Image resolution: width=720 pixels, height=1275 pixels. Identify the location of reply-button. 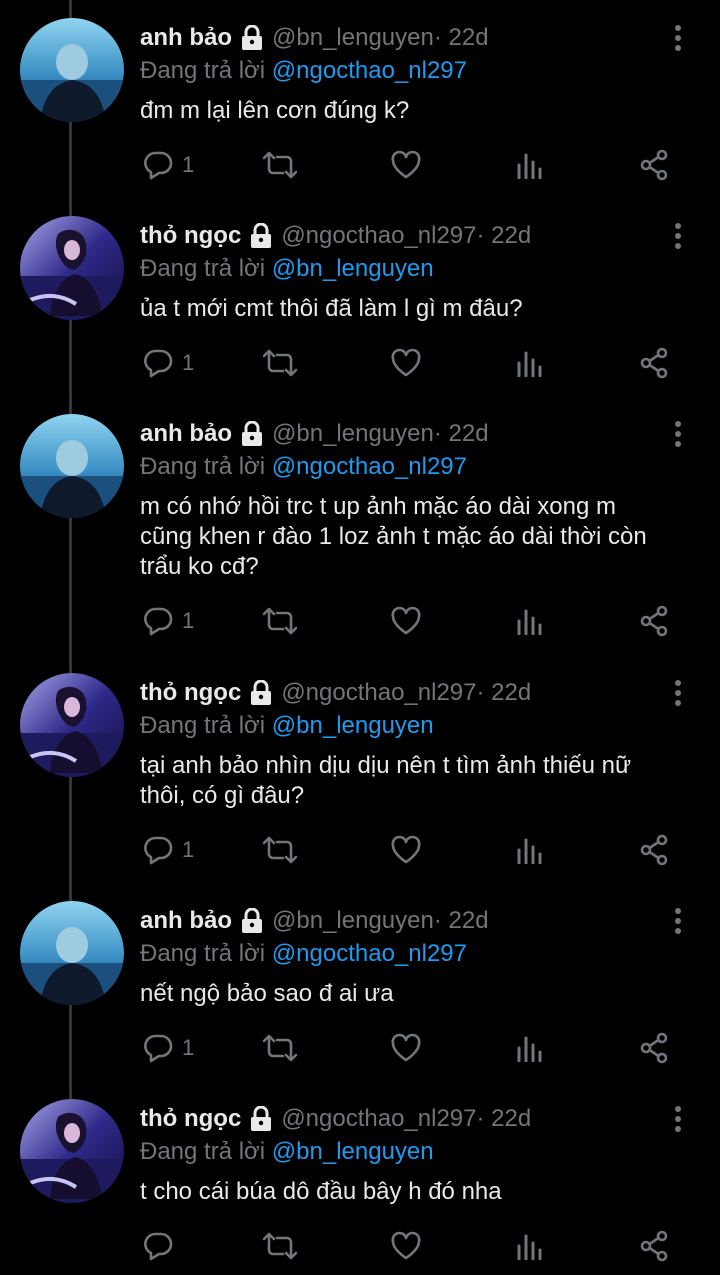
(162, 1246).